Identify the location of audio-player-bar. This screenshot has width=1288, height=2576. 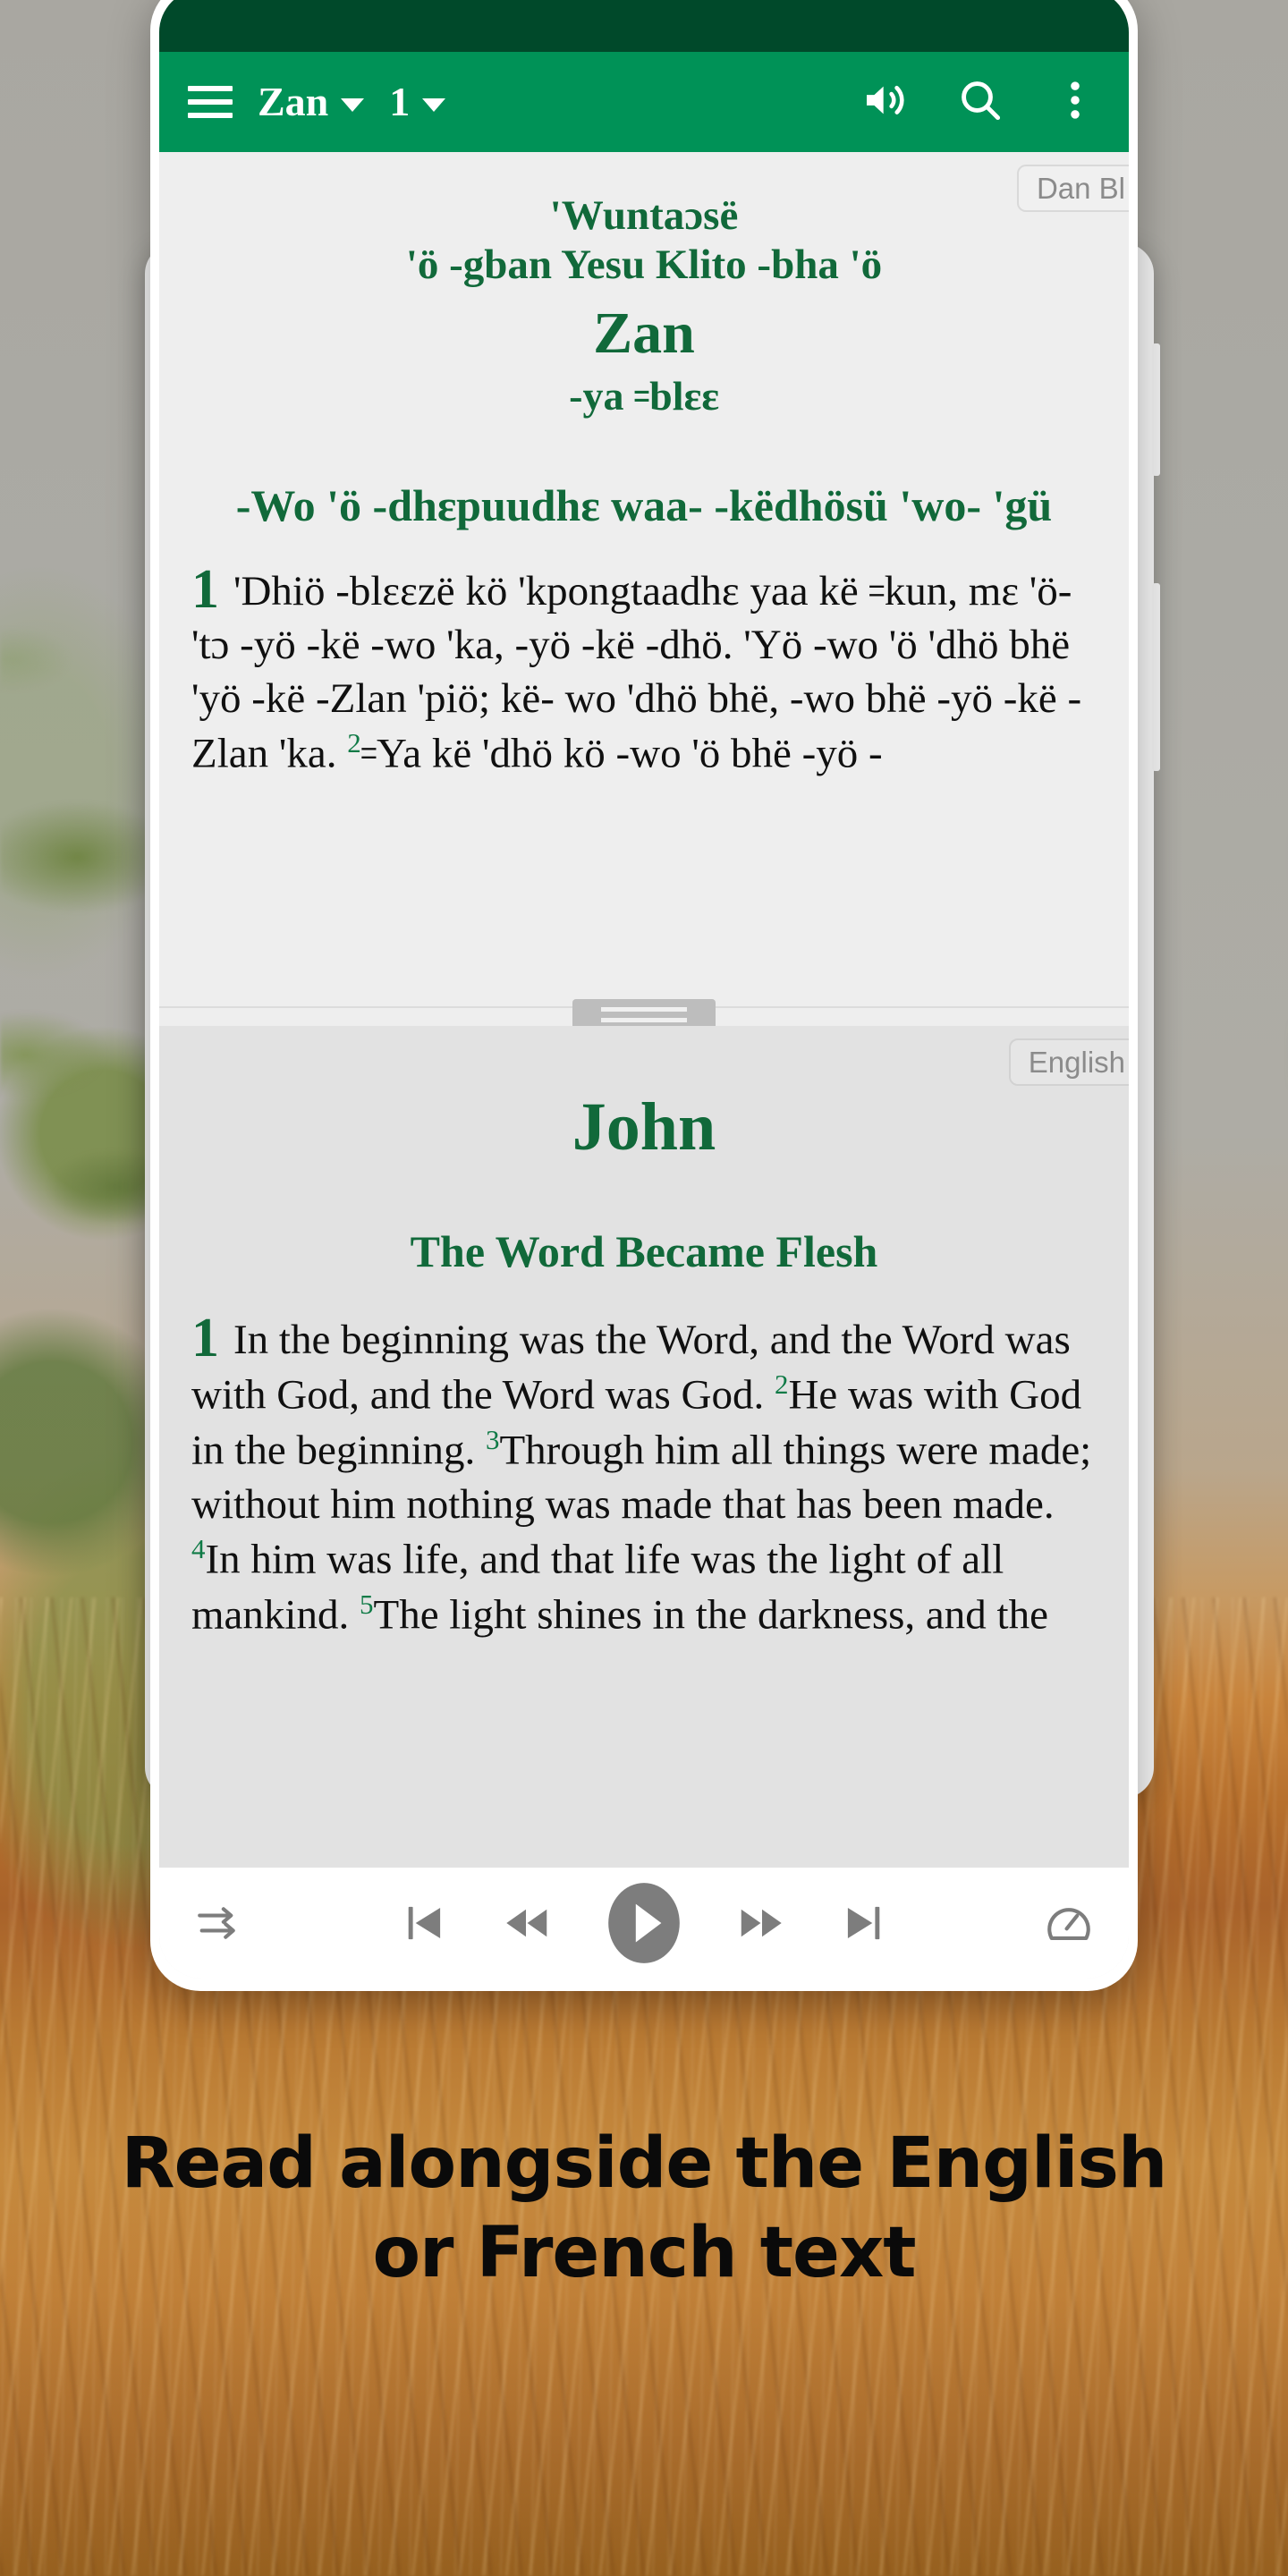
(644, 1923).